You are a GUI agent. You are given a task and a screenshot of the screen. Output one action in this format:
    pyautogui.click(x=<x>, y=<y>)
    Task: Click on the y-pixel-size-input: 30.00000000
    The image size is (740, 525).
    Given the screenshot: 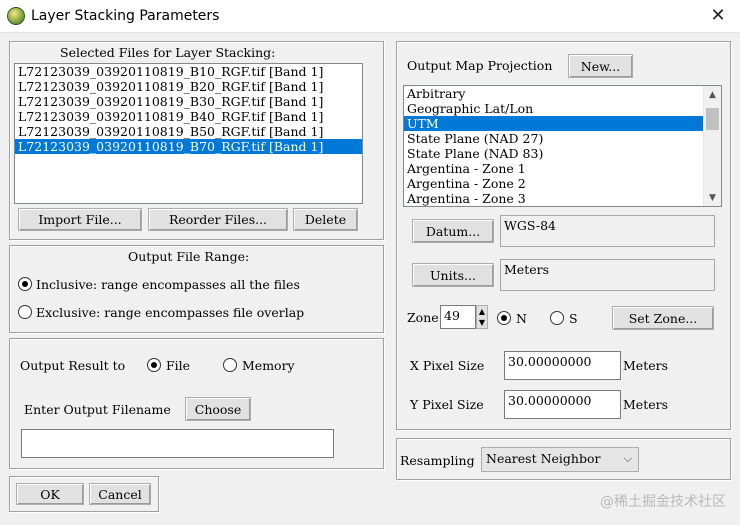 What is the action you would take?
    pyautogui.click(x=562, y=404)
    